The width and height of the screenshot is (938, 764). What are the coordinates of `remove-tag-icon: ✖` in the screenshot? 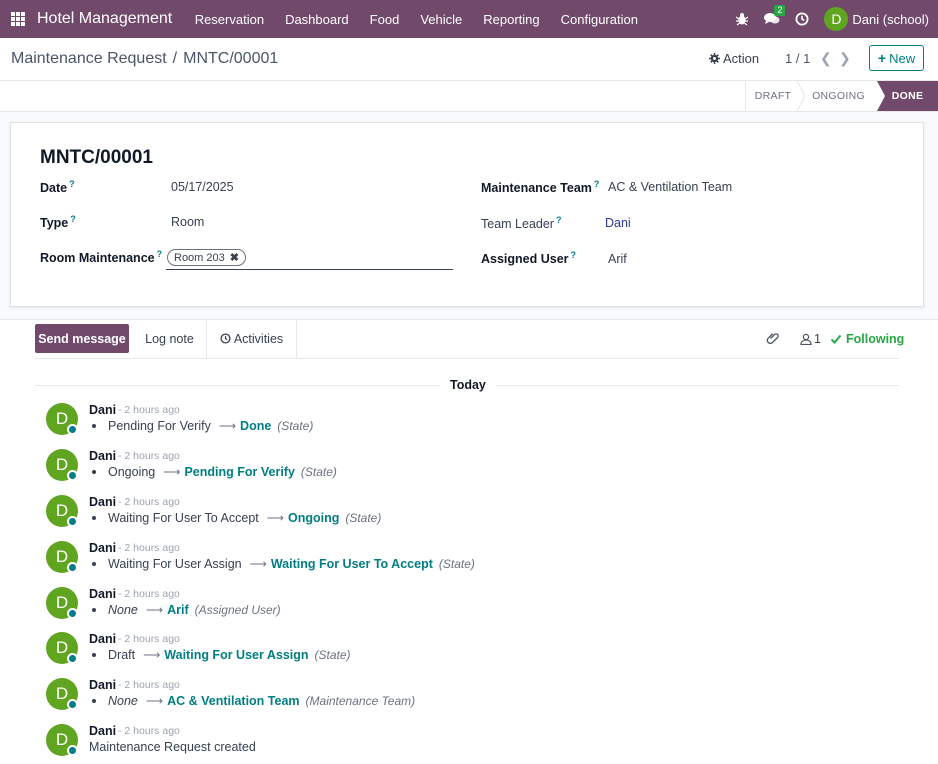 It's located at (234, 257).